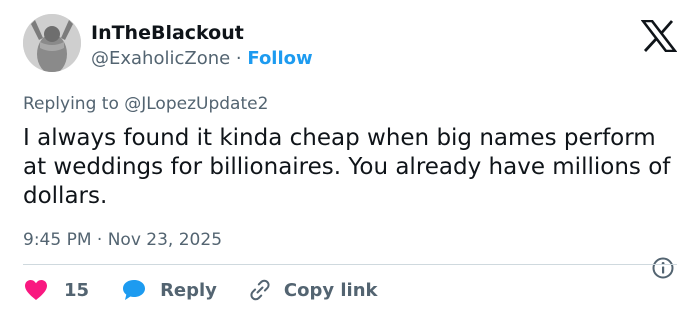 The height and width of the screenshot is (318, 700). I want to click on heart-icon, so click(36, 290).